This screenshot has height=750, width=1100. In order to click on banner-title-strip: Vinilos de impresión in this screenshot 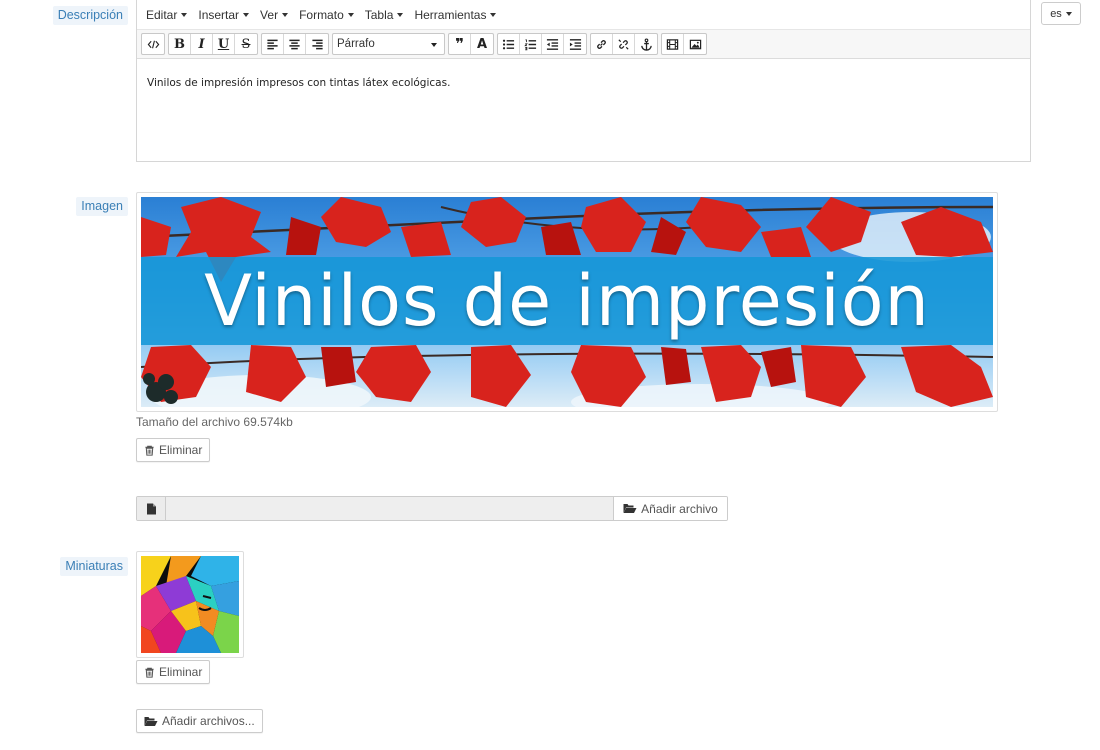, I will do `click(567, 301)`.